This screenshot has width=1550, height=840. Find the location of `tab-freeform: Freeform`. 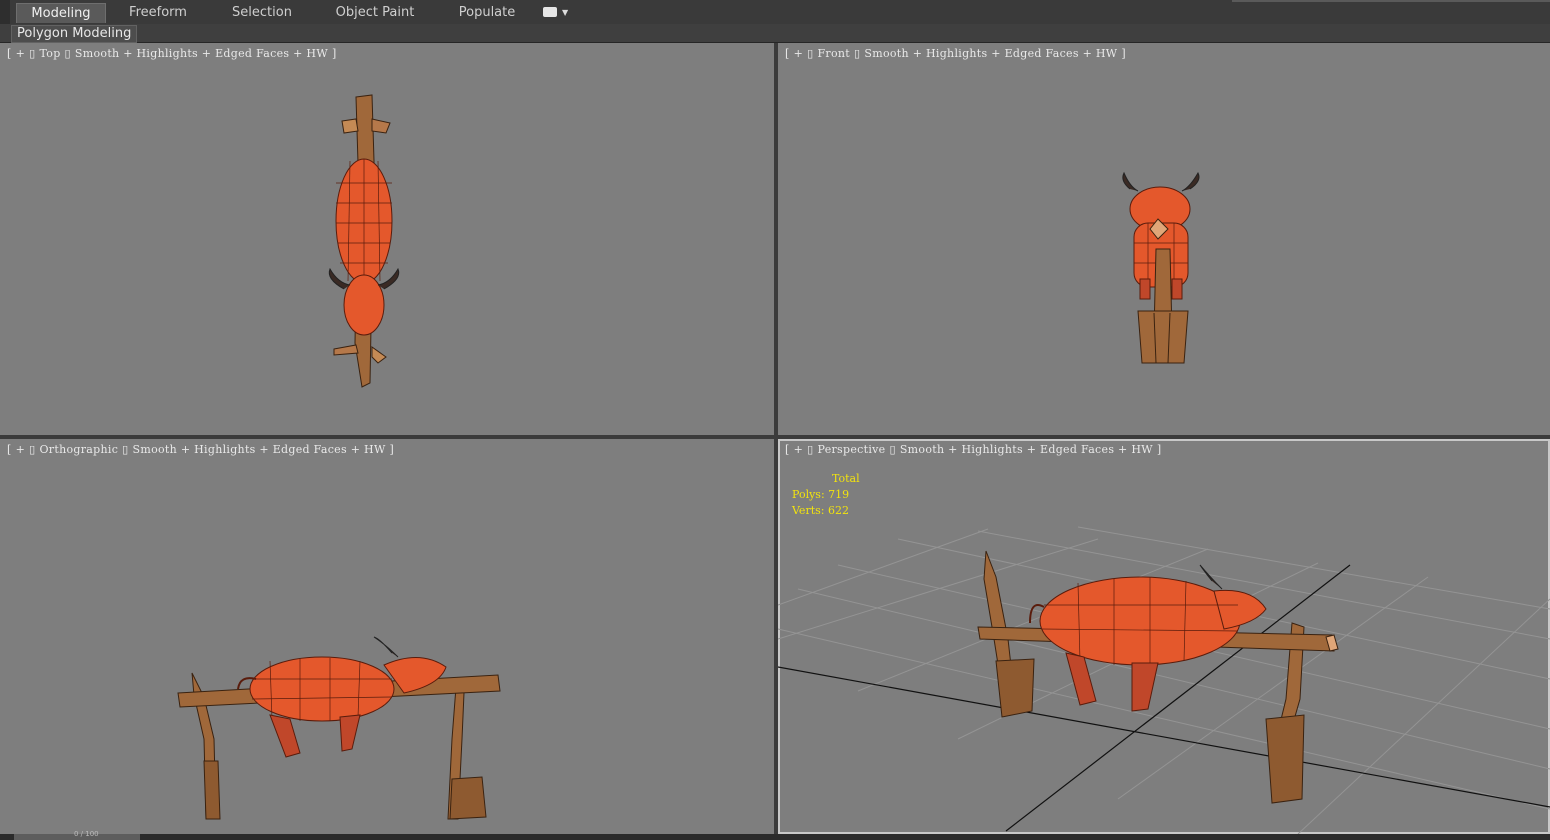

tab-freeform: Freeform is located at coordinates (158, 12).